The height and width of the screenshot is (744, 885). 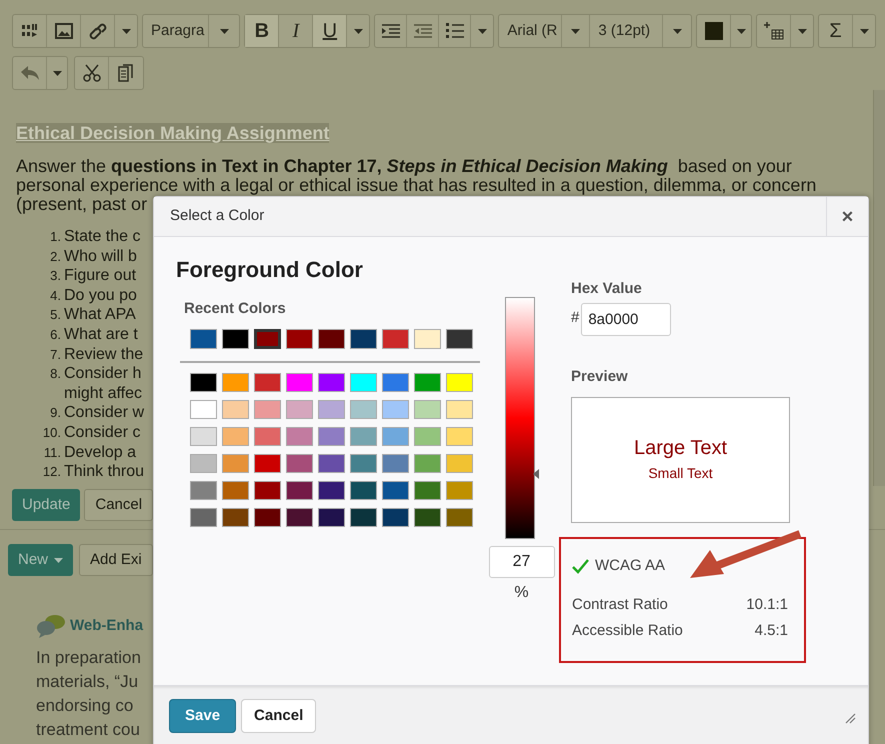 I want to click on format-button: U, so click(x=330, y=31).